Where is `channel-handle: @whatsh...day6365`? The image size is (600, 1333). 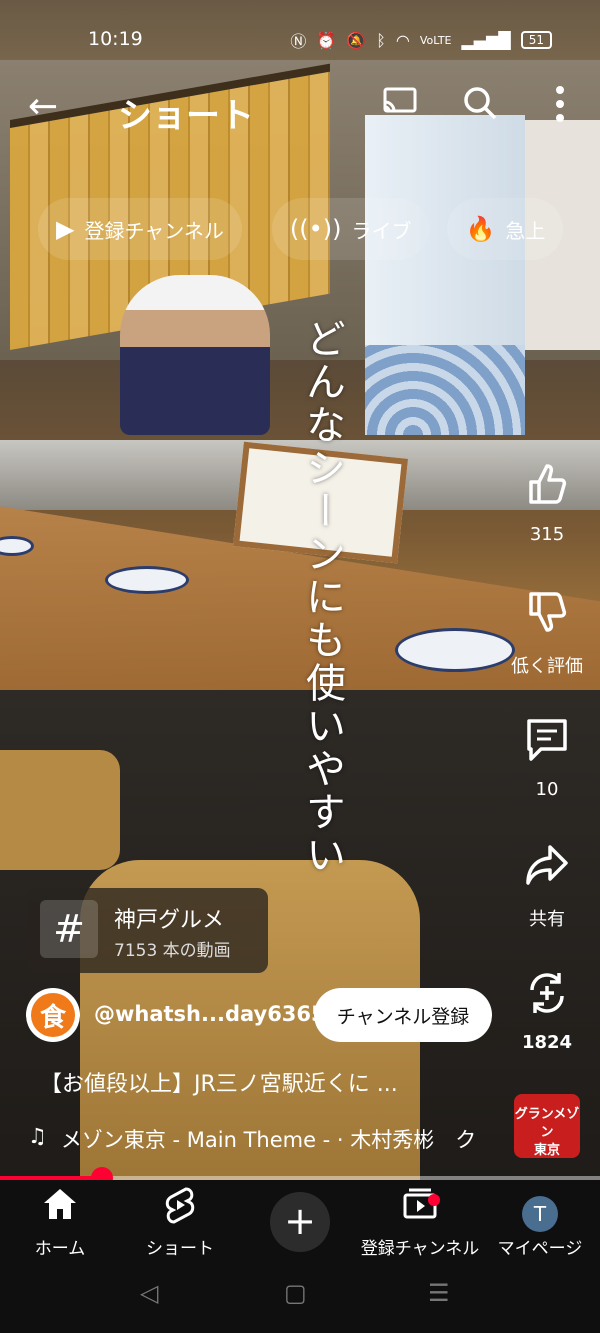
channel-handle: @whatsh...day6365 is located at coordinates (210, 1014).